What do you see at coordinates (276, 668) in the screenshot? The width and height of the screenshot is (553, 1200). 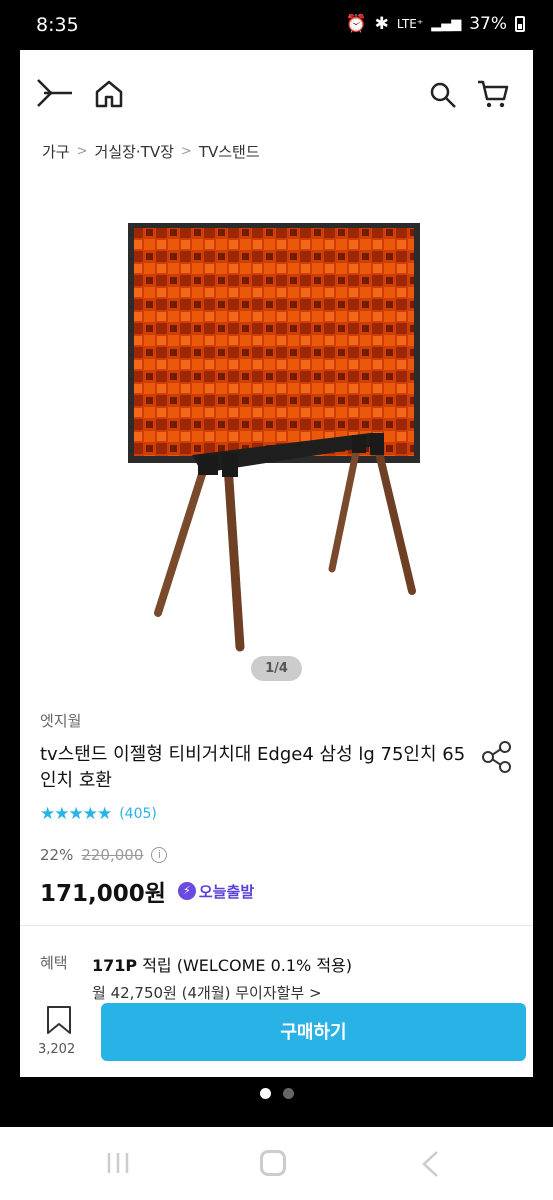 I see `gallery-indicator: 1/4` at bounding box center [276, 668].